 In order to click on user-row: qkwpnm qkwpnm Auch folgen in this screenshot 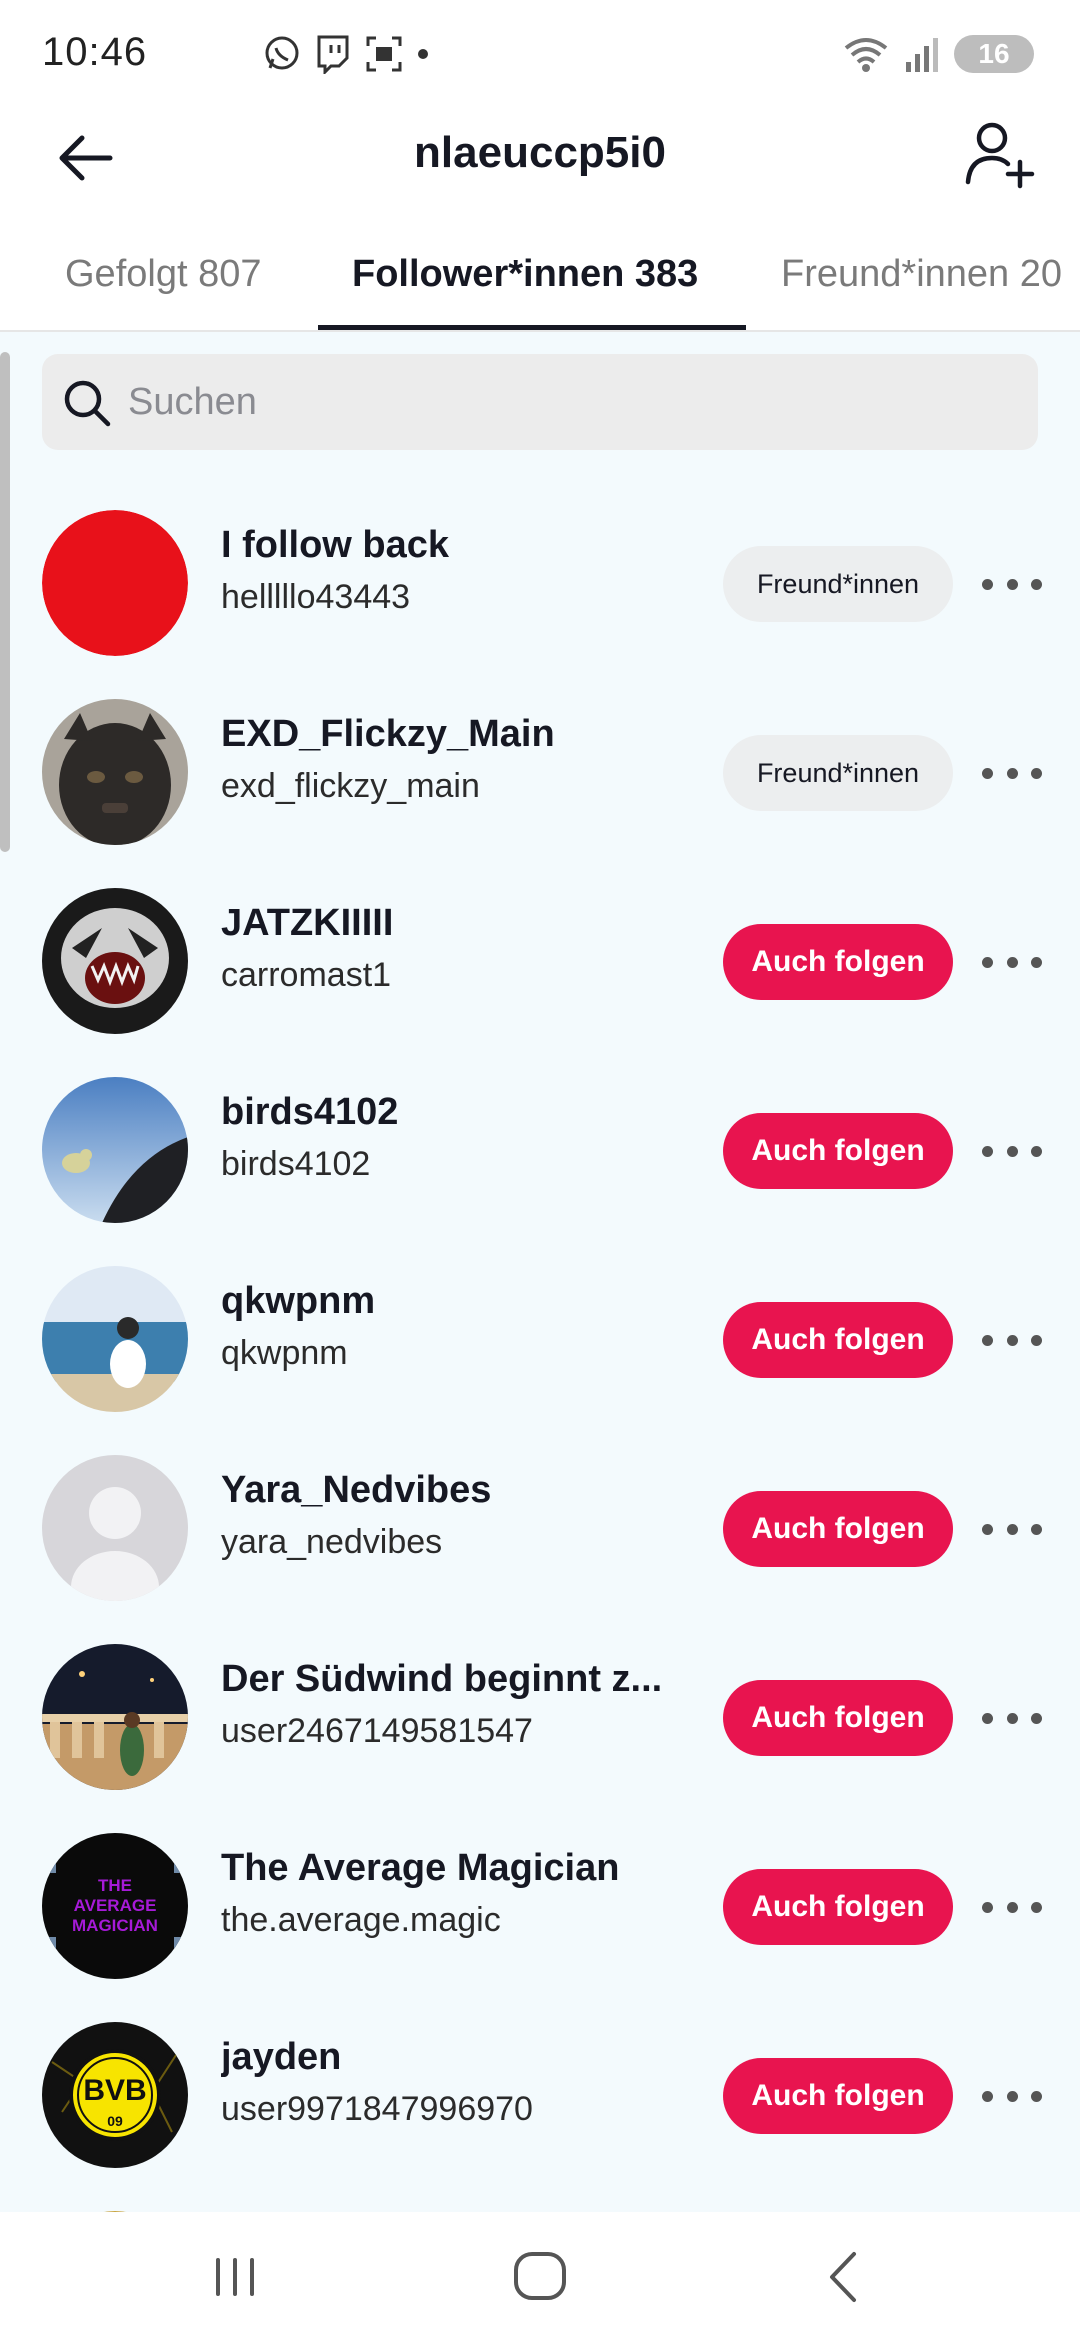, I will do `click(540, 1322)`.